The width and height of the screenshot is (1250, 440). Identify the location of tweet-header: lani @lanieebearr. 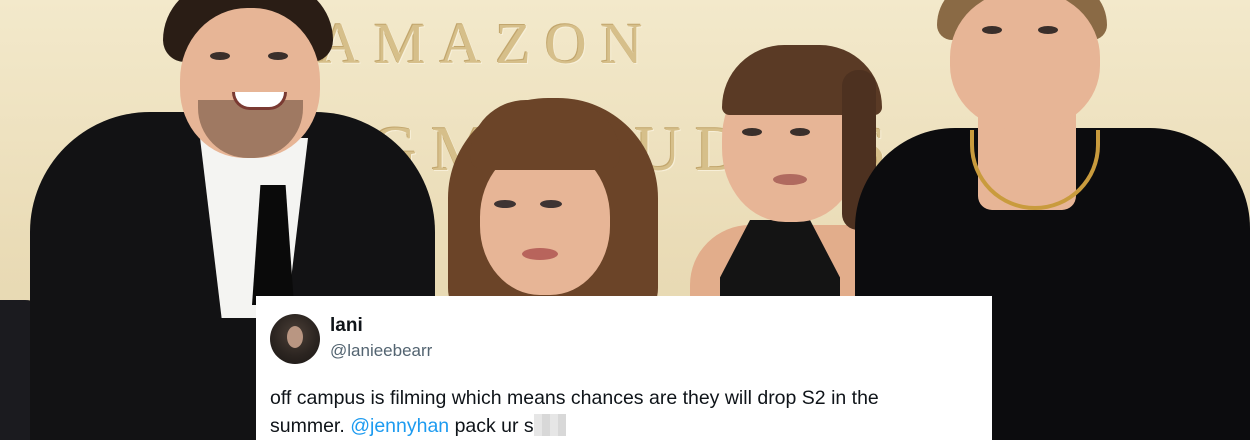
(624, 339).